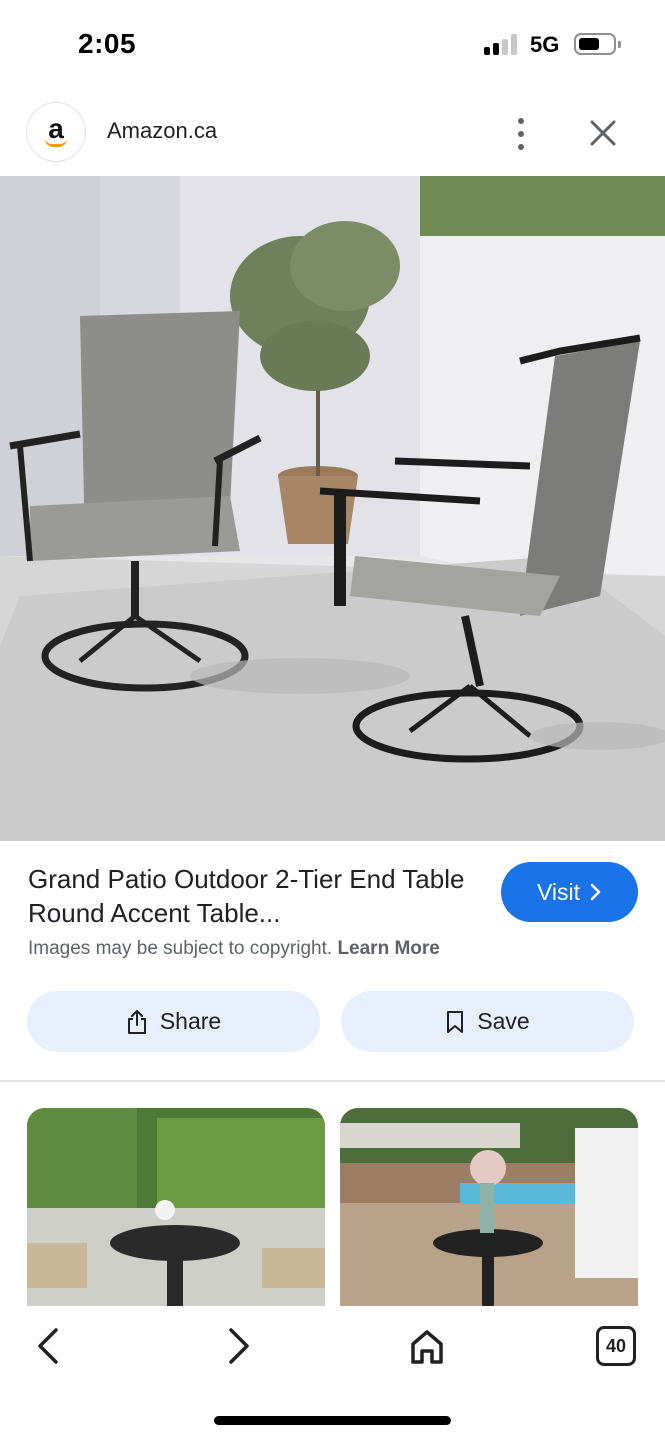 Image resolution: width=665 pixels, height=1440 pixels. Describe the element at coordinates (332, 45) in the screenshot. I see `status-bar: 2:05 5G` at that location.